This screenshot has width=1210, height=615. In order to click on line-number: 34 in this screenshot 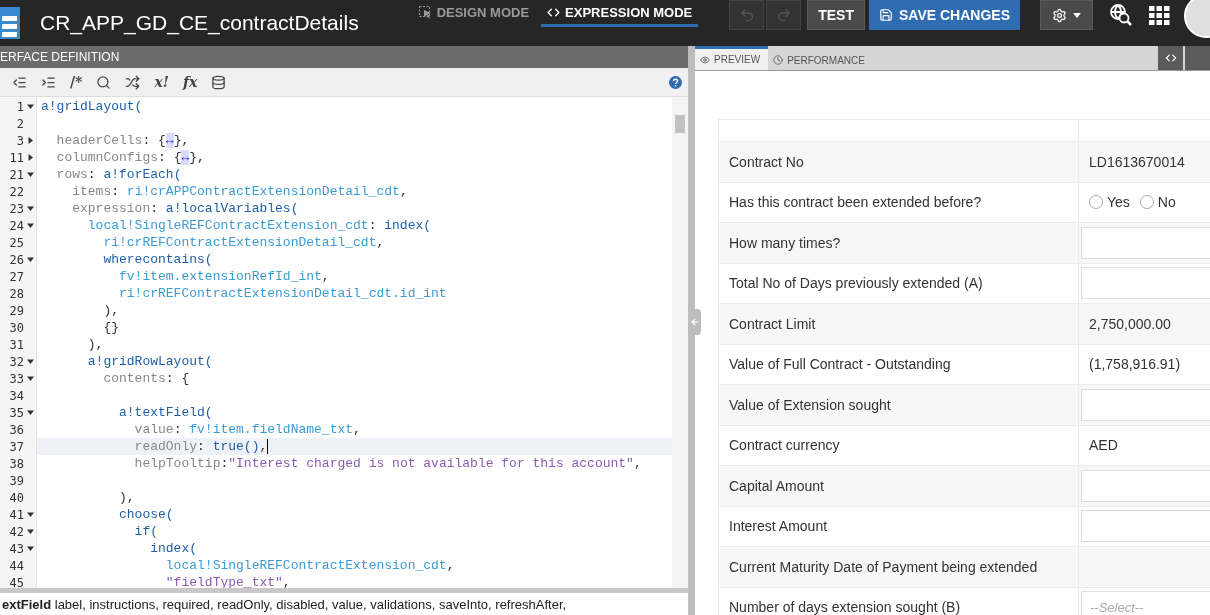, I will do `click(16, 395)`.